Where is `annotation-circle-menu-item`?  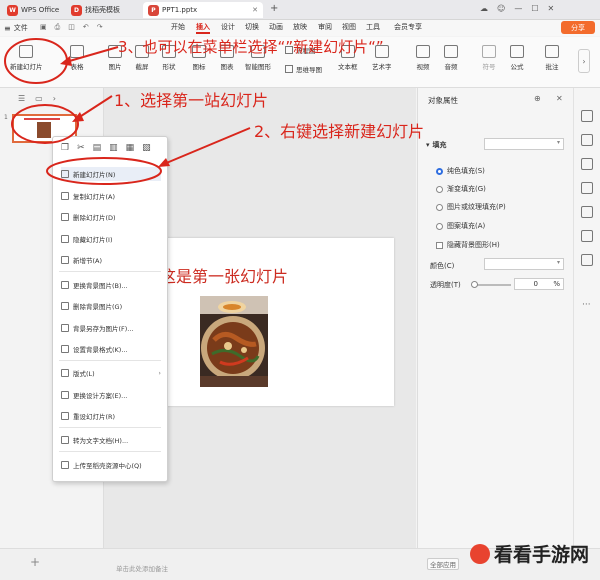 annotation-circle-menu-item is located at coordinates (104, 171).